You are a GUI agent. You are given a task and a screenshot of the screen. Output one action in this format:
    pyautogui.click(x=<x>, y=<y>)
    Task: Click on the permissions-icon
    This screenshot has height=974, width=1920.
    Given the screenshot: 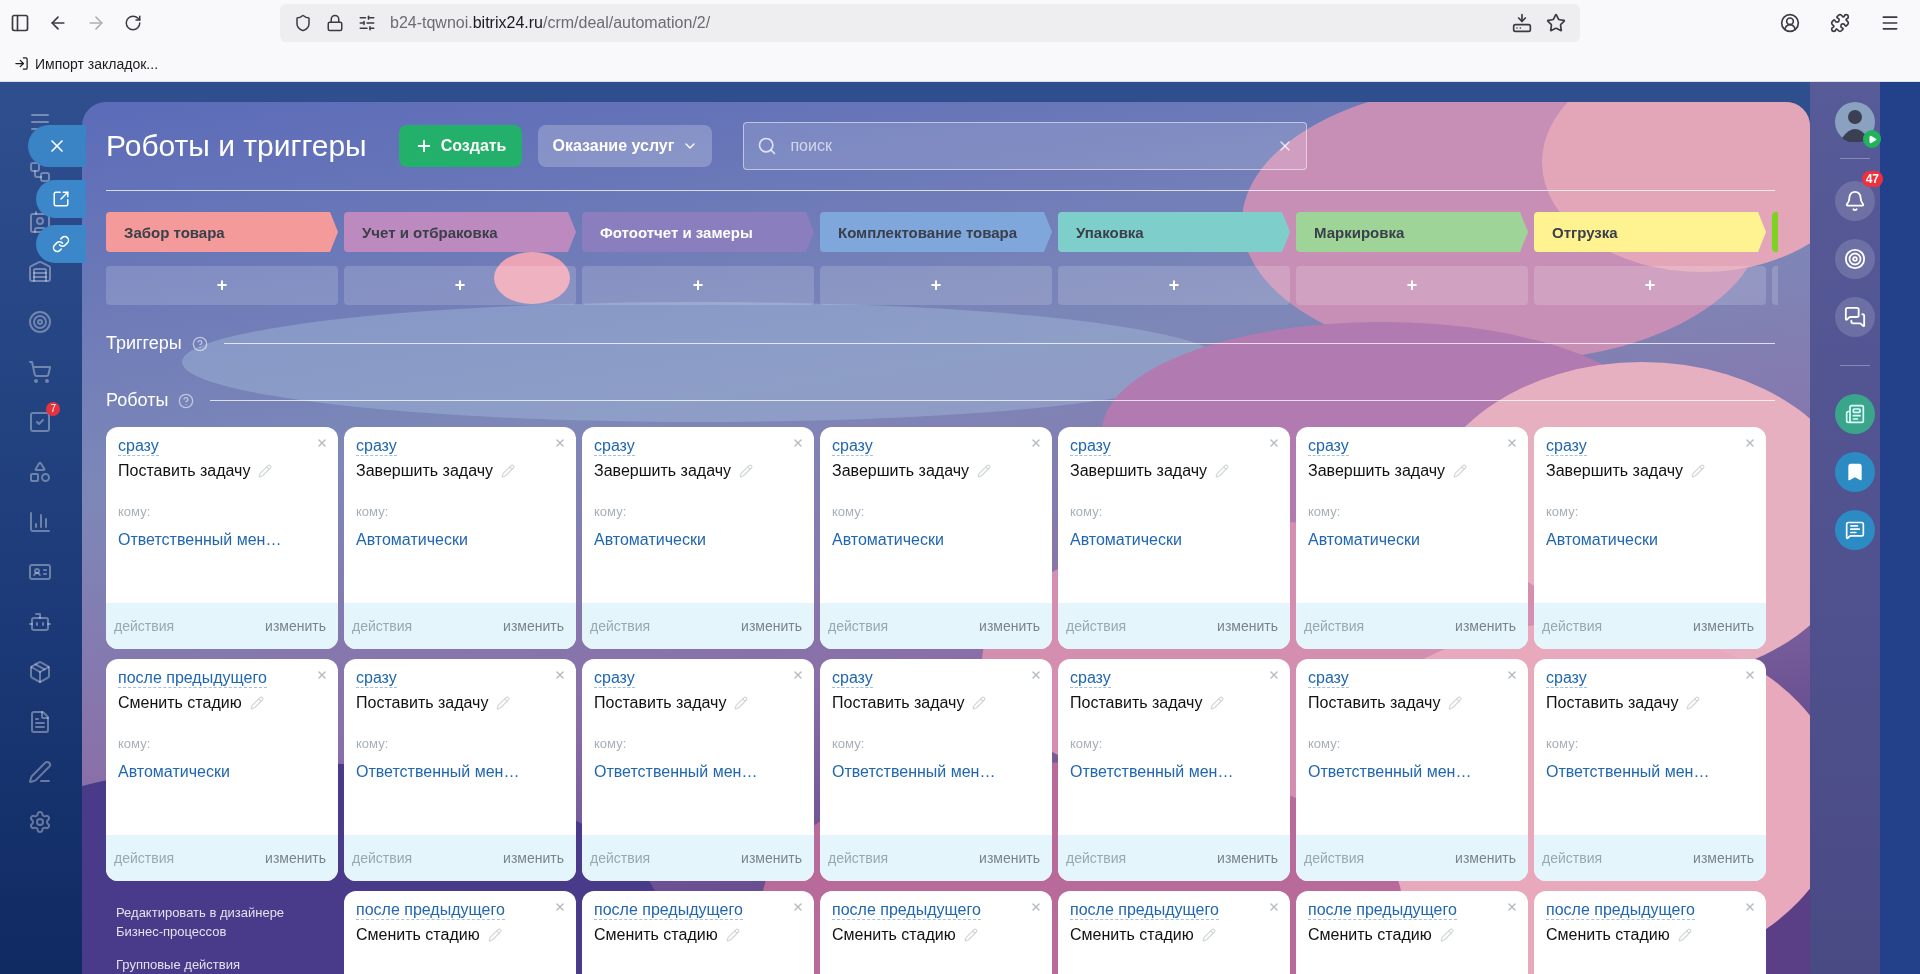 What is the action you would take?
    pyautogui.click(x=367, y=23)
    